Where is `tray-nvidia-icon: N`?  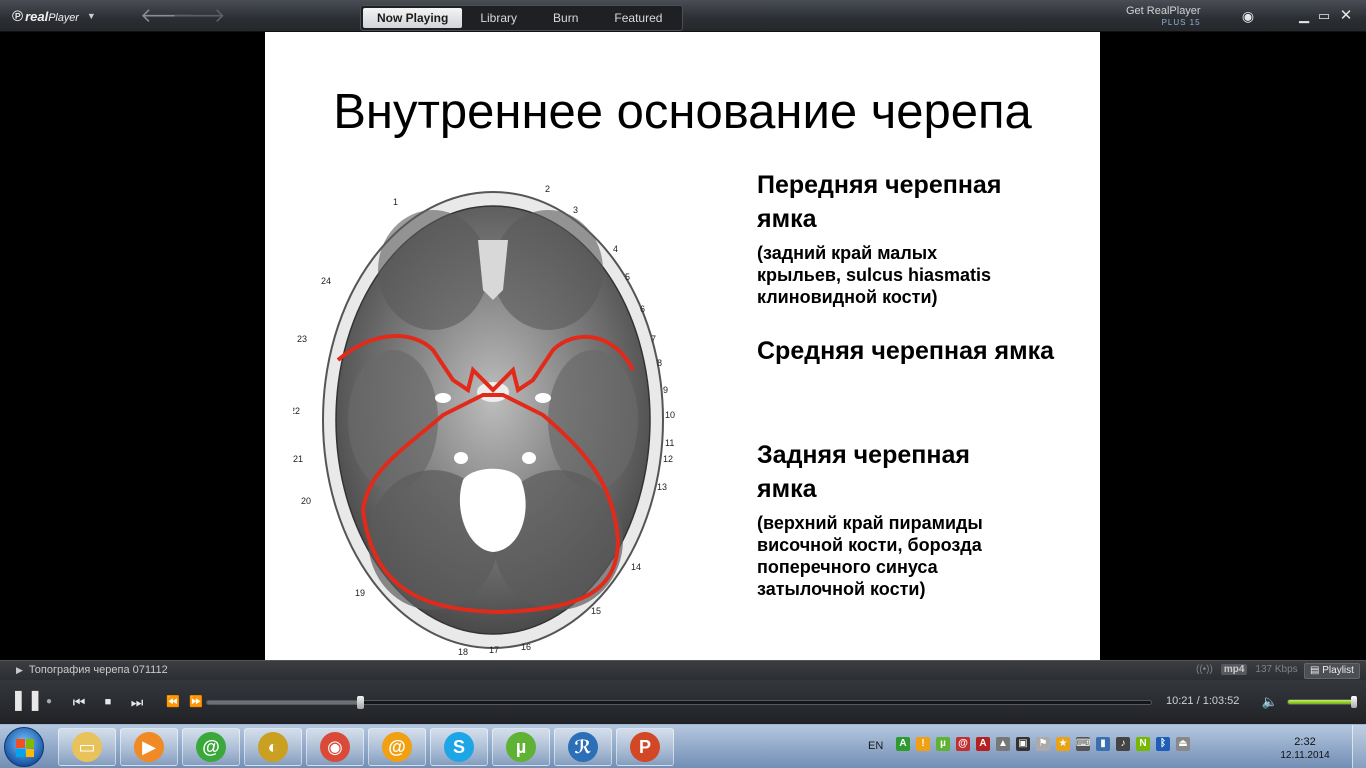 tray-nvidia-icon: N is located at coordinates (1143, 744).